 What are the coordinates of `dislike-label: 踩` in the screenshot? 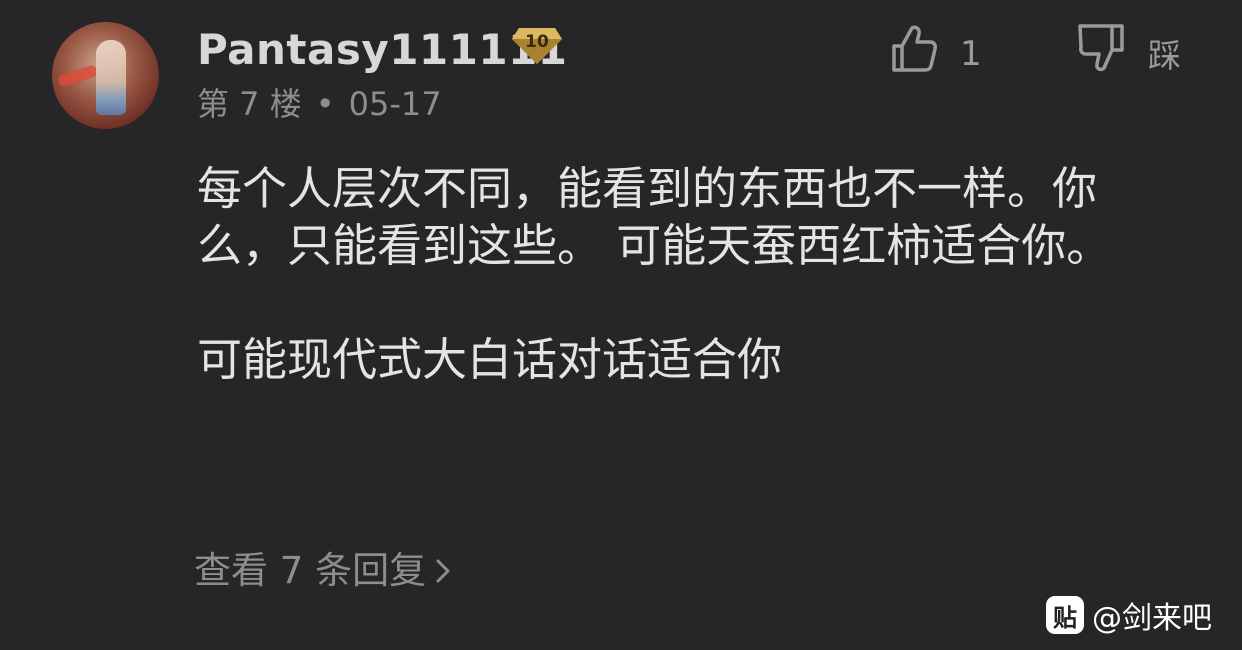 It's located at (1164, 55).